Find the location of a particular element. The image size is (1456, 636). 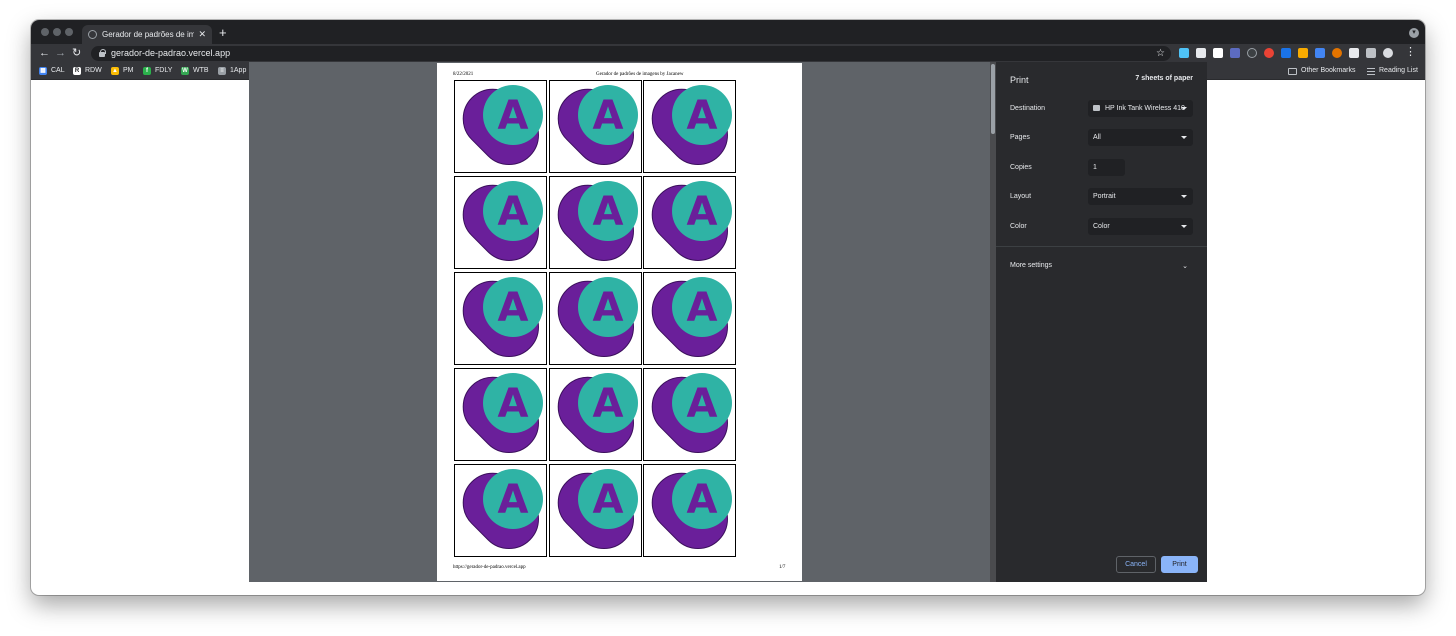

page-footer-url: https://gerador-de-padrao.vercel.app is located at coordinates (489, 567).